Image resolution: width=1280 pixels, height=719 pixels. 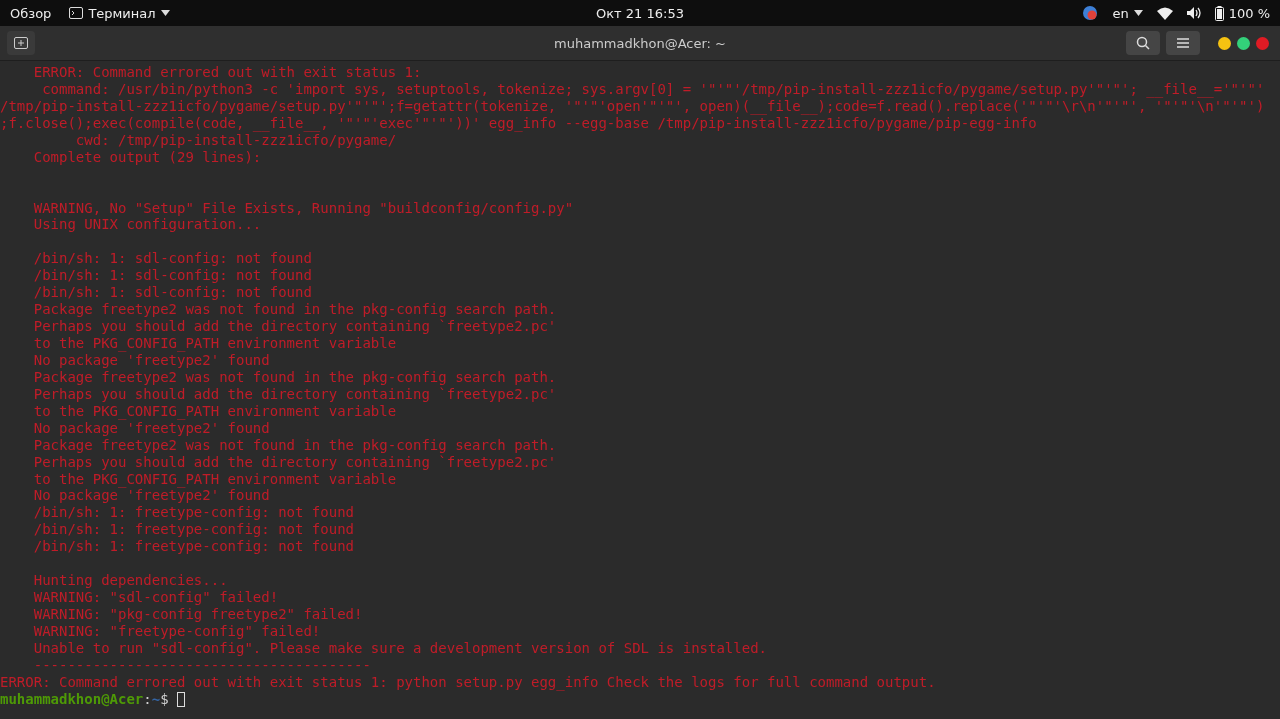 I want to click on volume-icon, so click(x=1193, y=13).